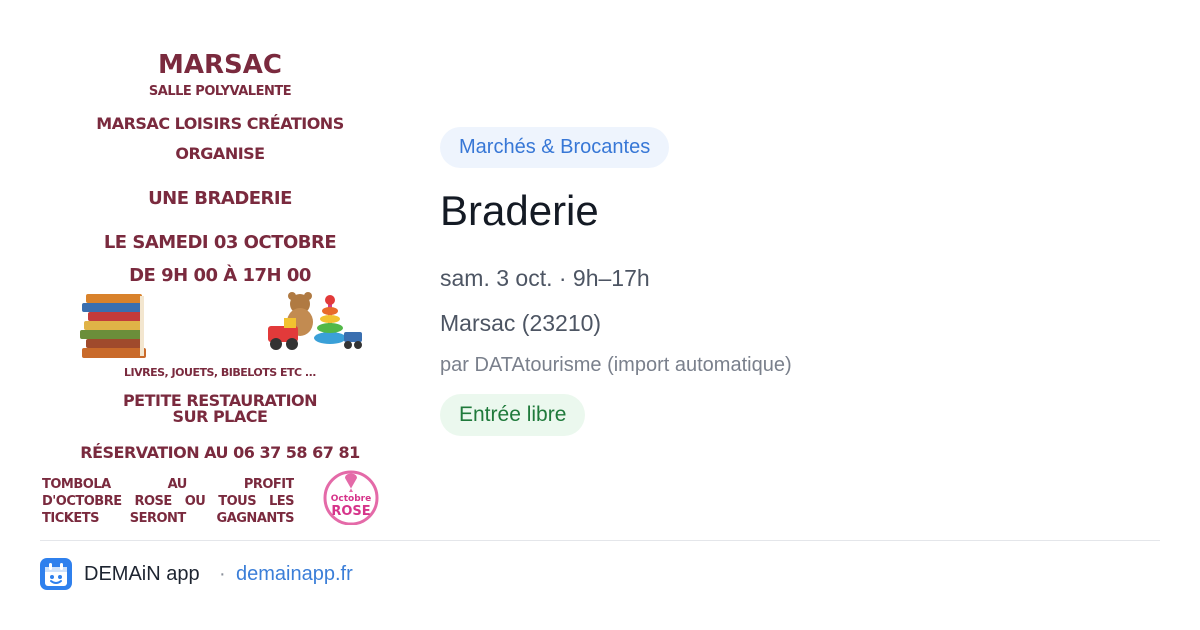 The image size is (1200, 630). Describe the element at coordinates (168, 484) in the screenshot. I see `poster-tombola-line: TOMBOLA AU PROFIT` at that location.